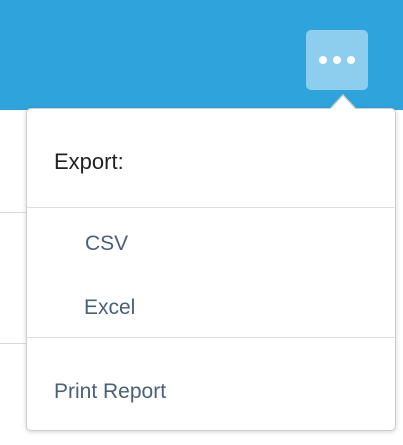  What do you see at coordinates (110, 391) in the screenshot?
I see `print-report-item: Print Report` at bounding box center [110, 391].